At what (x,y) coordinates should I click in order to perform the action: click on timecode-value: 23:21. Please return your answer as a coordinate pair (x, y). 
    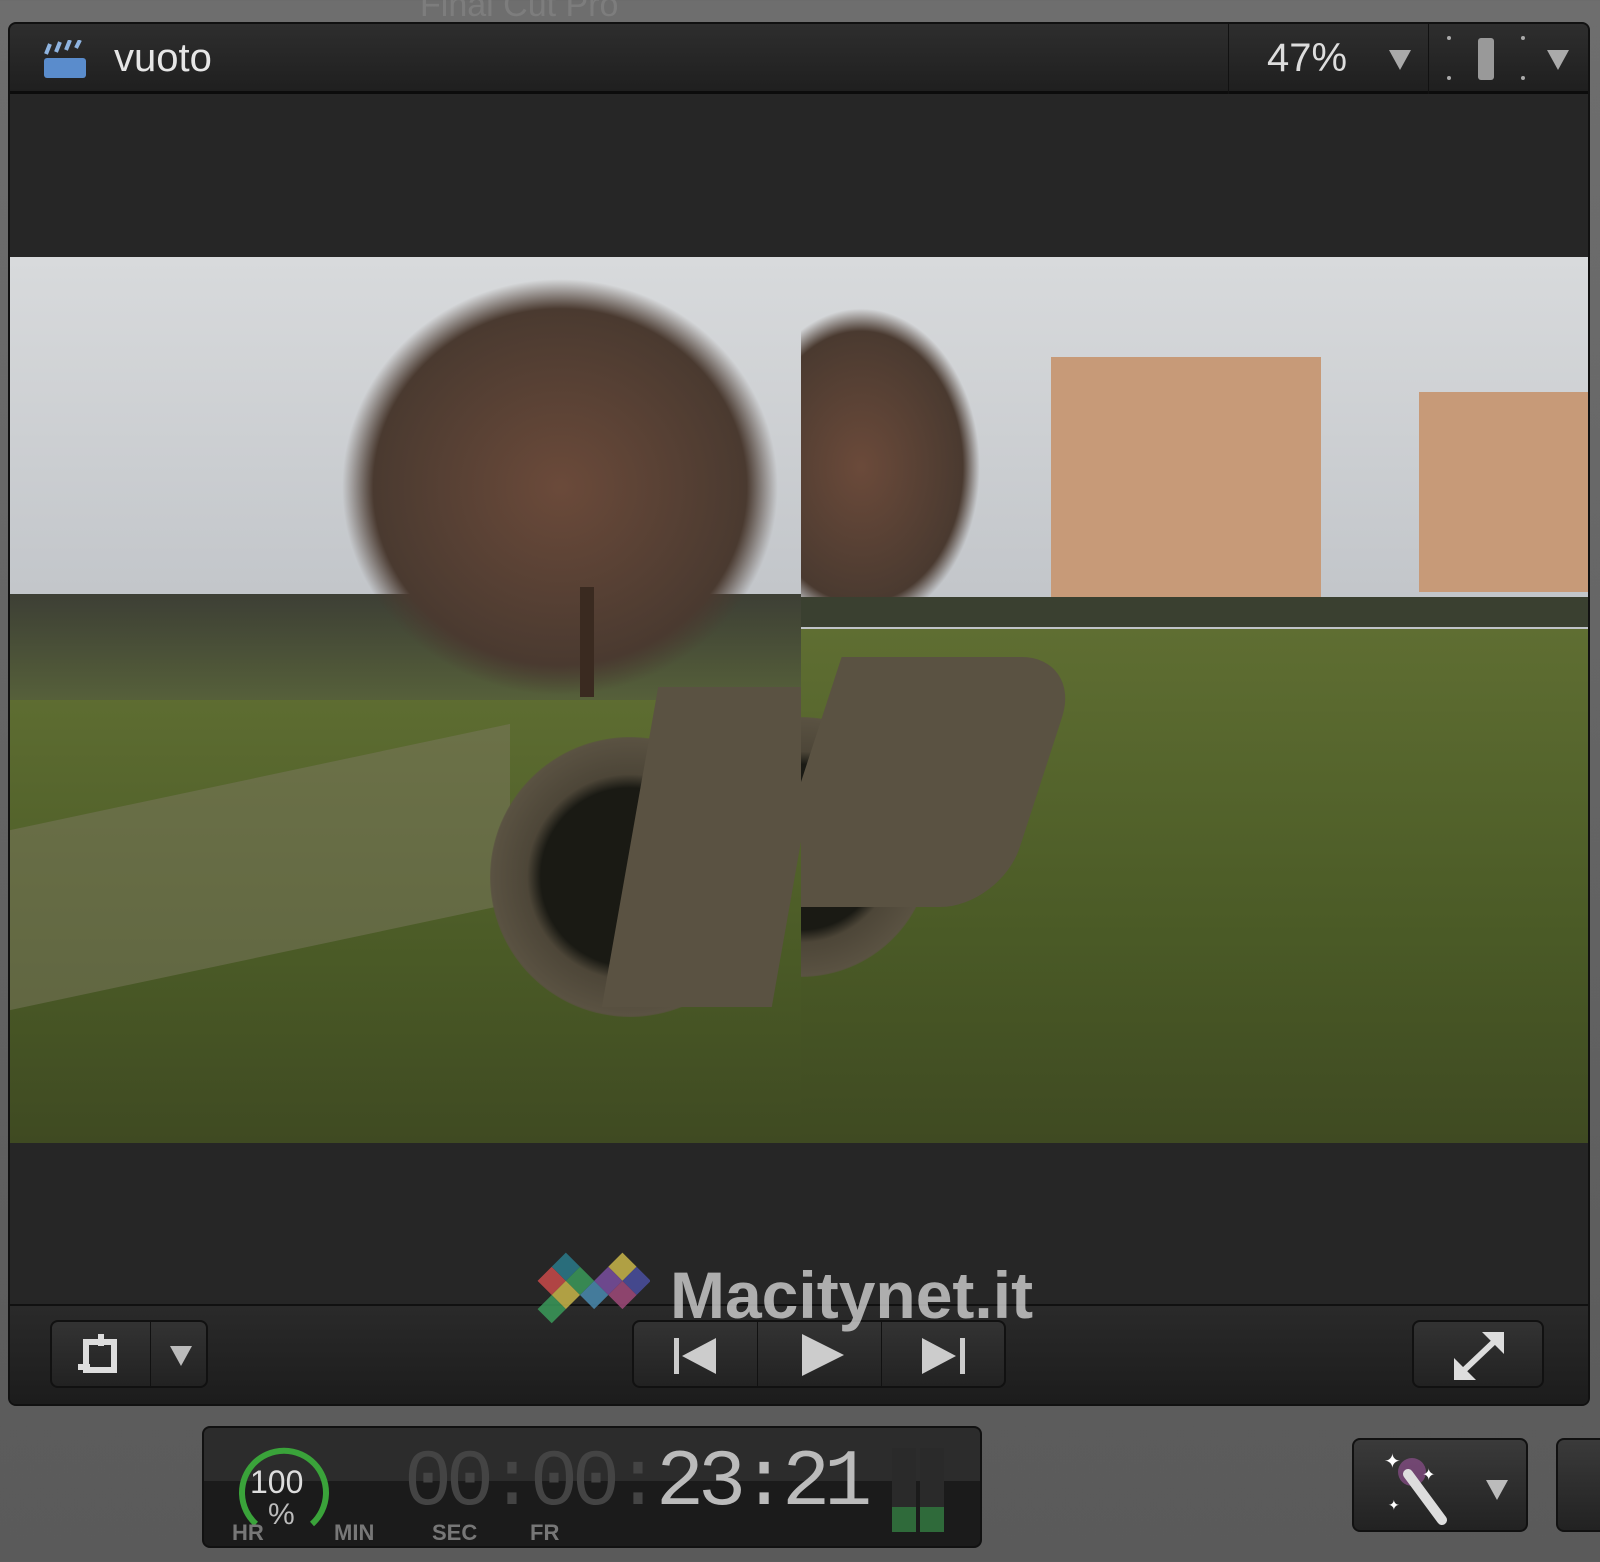
    Looking at the image, I should click on (764, 1483).